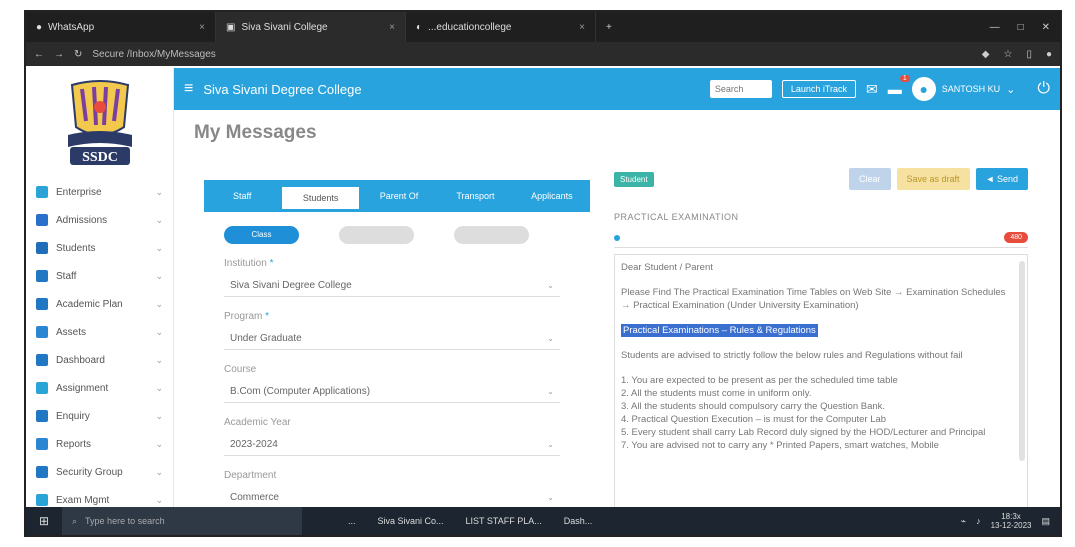  Describe the element at coordinates (392, 339) in the screenshot. I see `program-select: Under Graduate ⌄` at that location.